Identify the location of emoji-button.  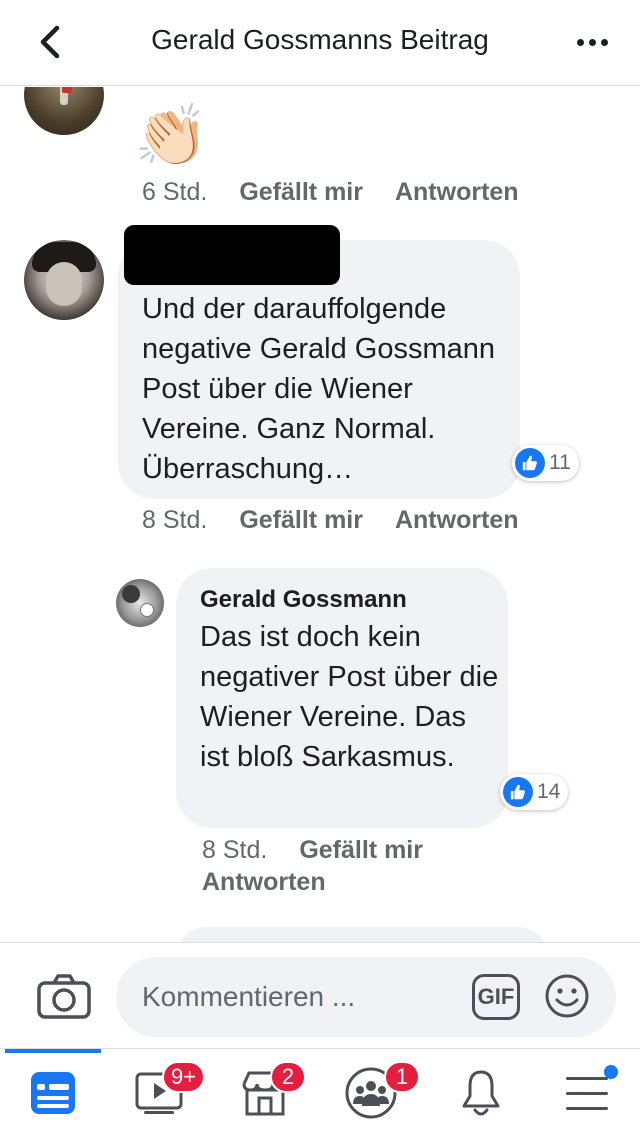
(567, 996).